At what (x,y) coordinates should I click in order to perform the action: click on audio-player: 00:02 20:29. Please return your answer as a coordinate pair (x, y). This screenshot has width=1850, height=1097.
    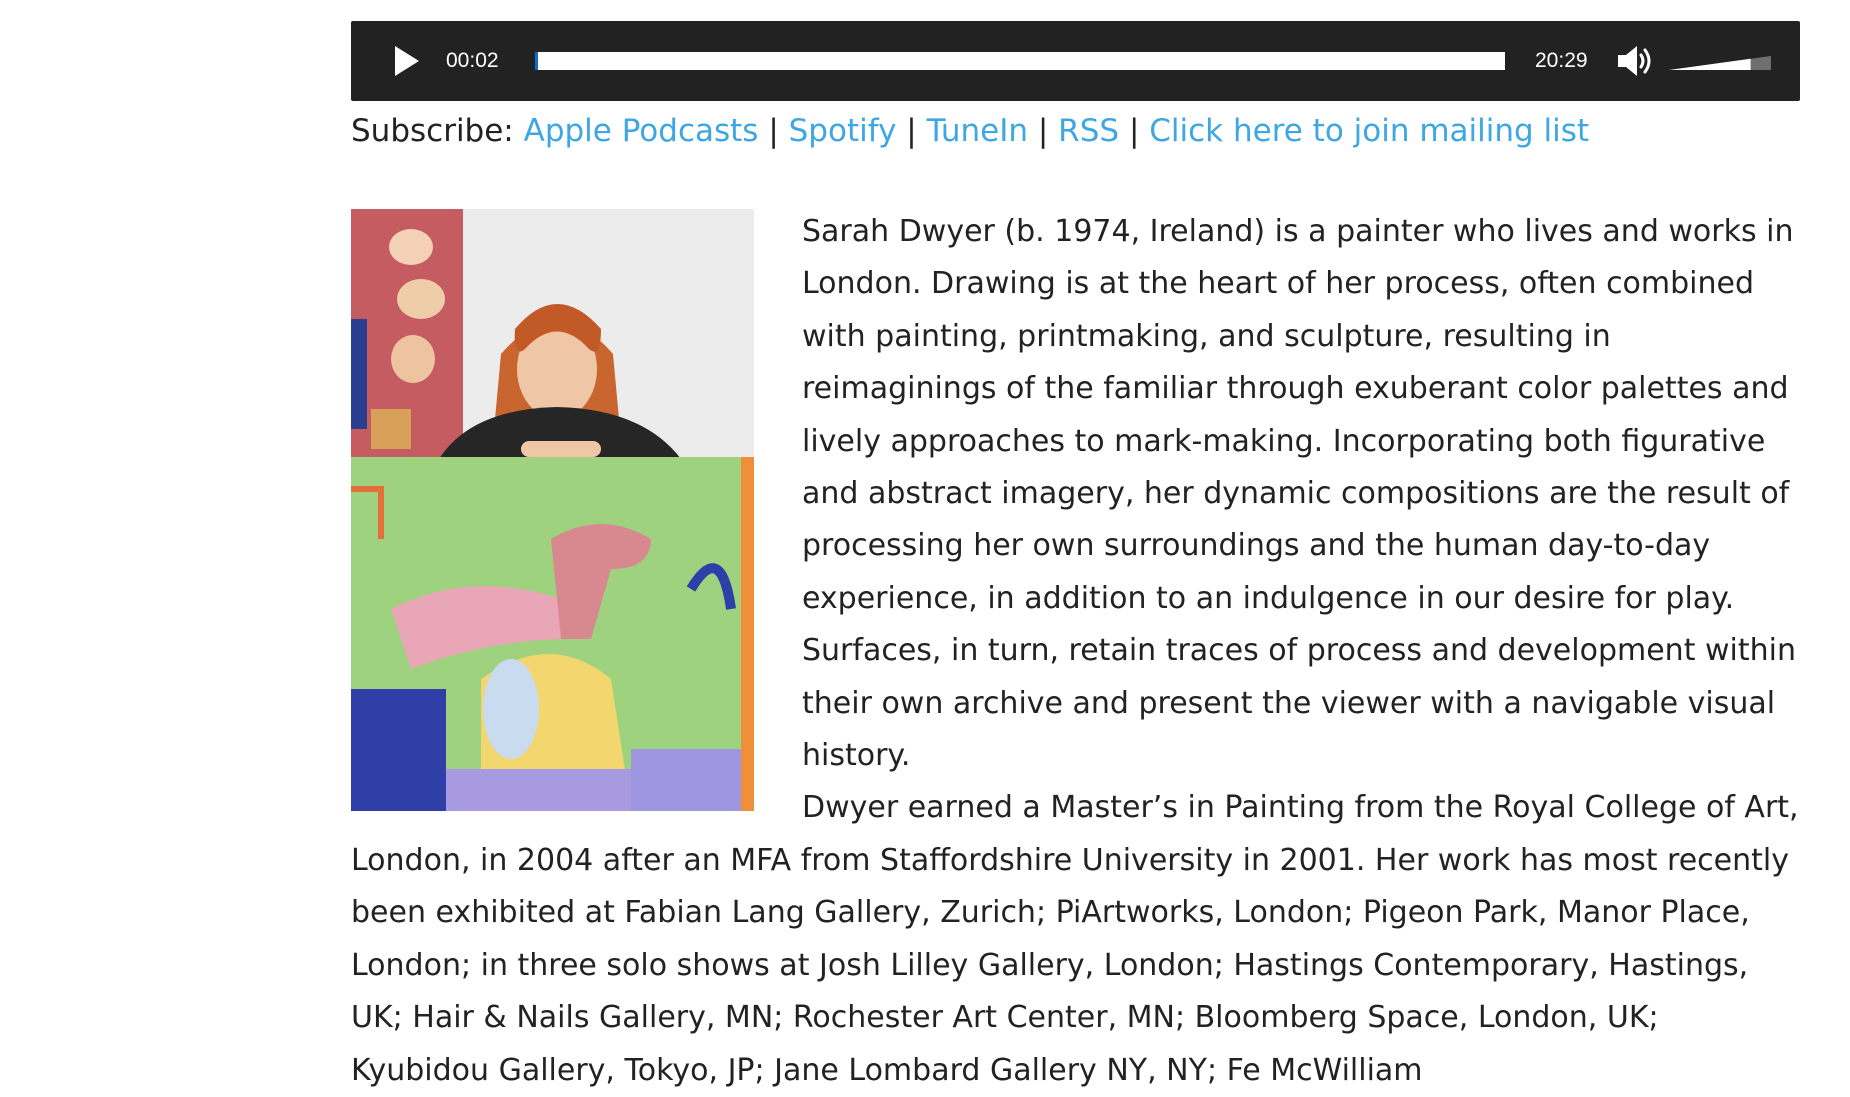
    Looking at the image, I should click on (1075, 61).